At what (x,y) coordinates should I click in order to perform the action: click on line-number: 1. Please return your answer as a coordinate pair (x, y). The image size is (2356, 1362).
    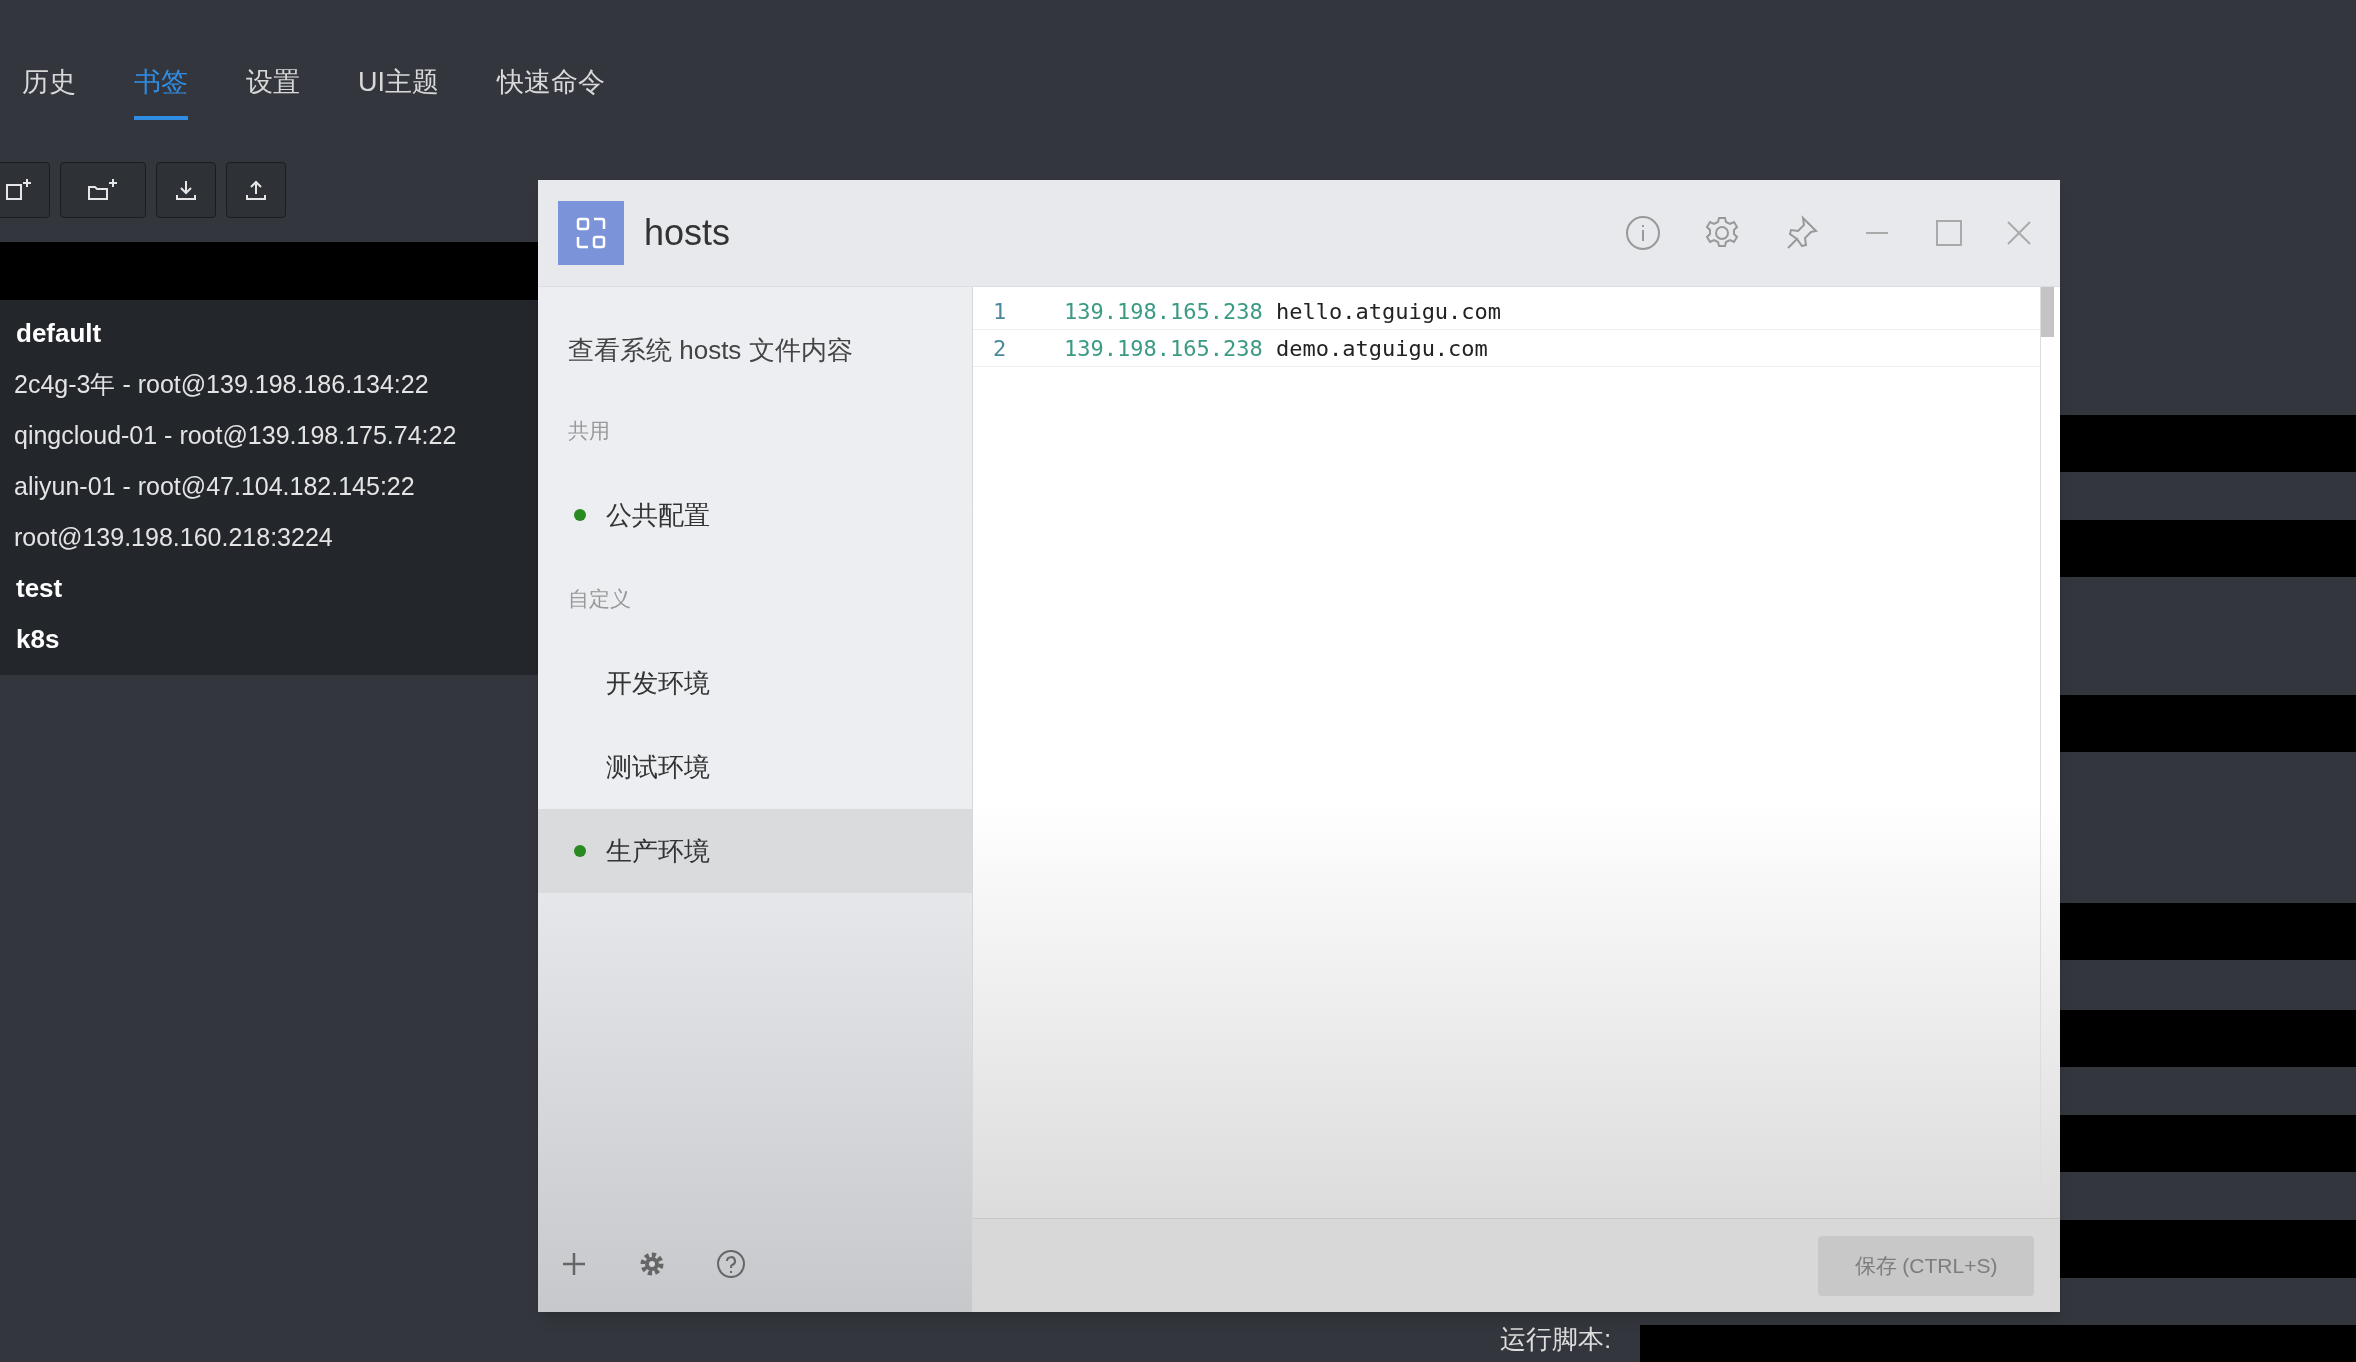
    Looking at the image, I should click on (1000, 311).